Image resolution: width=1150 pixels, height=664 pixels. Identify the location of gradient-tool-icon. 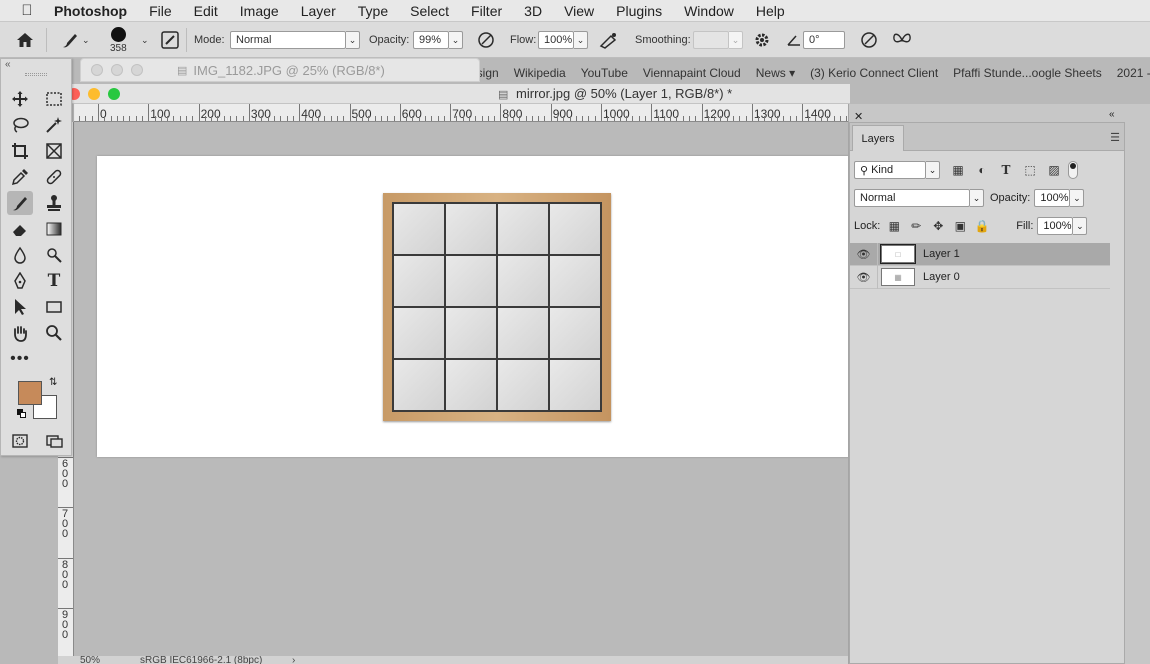
(54, 229).